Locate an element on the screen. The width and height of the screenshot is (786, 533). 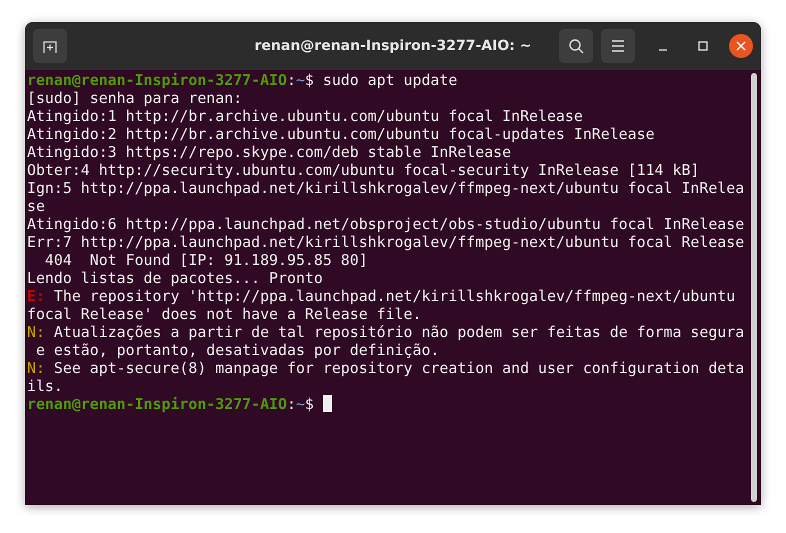
maximize-icon is located at coordinates (703, 46).